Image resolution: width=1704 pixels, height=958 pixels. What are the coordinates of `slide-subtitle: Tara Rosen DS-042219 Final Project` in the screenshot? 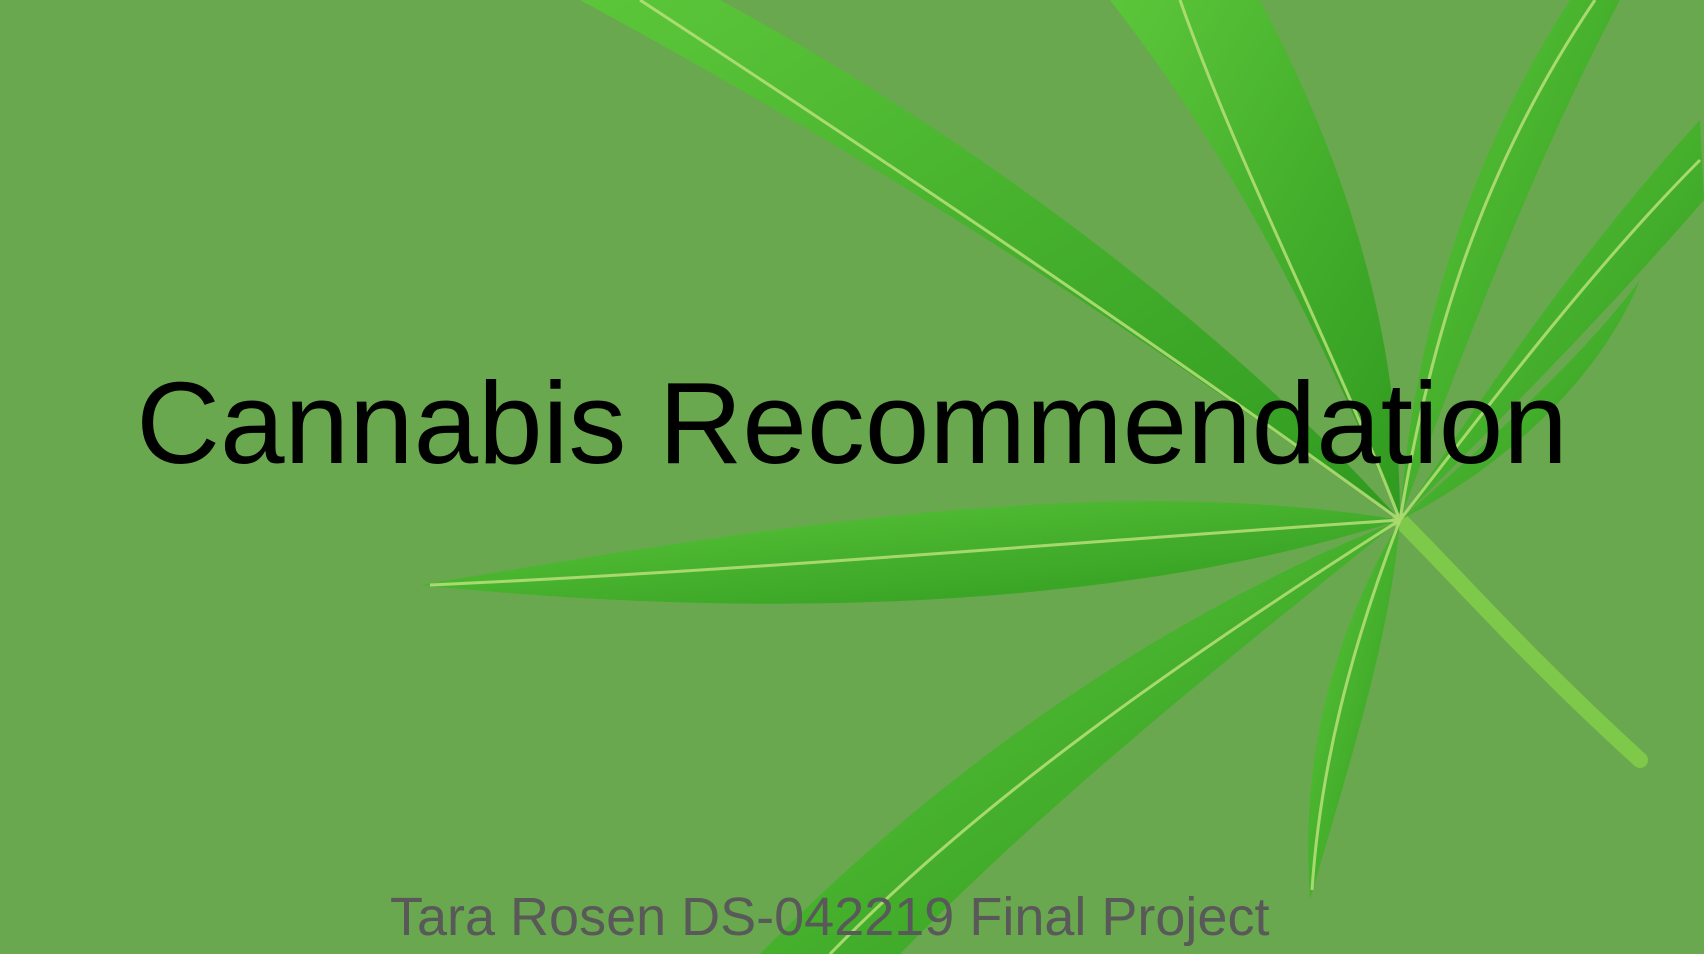 It's located at (830, 917).